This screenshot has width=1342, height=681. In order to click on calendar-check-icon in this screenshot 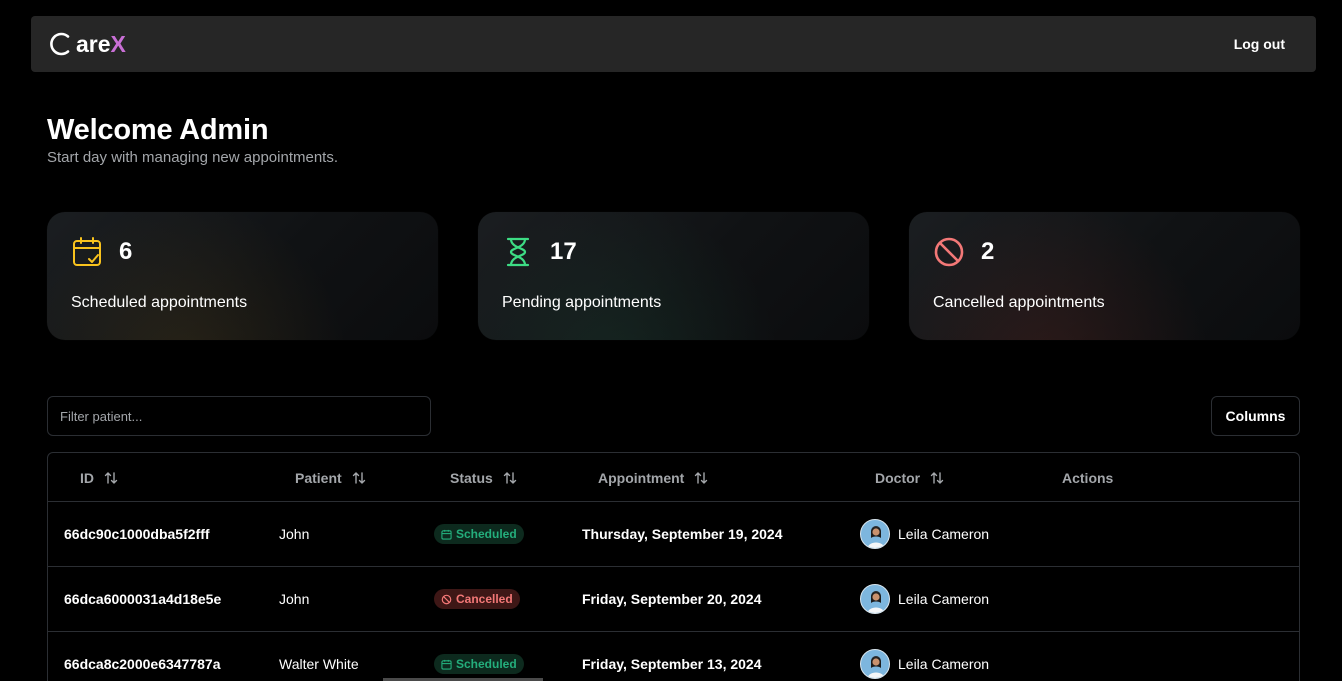, I will do `click(87, 252)`.